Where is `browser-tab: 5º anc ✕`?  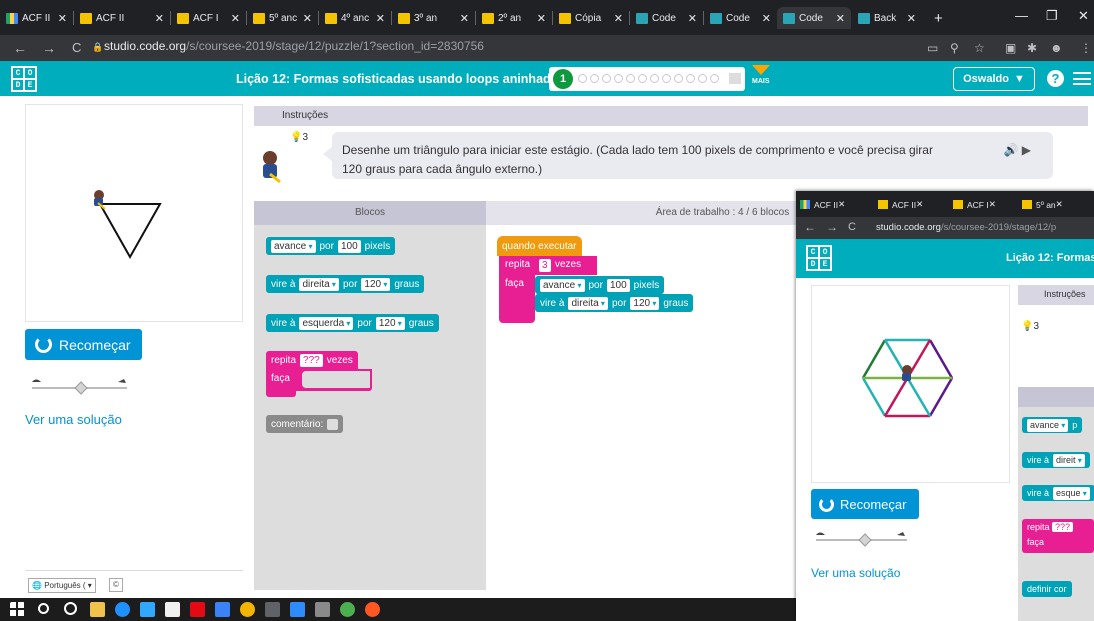 browser-tab: 5º anc ✕ is located at coordinates (282, 18).